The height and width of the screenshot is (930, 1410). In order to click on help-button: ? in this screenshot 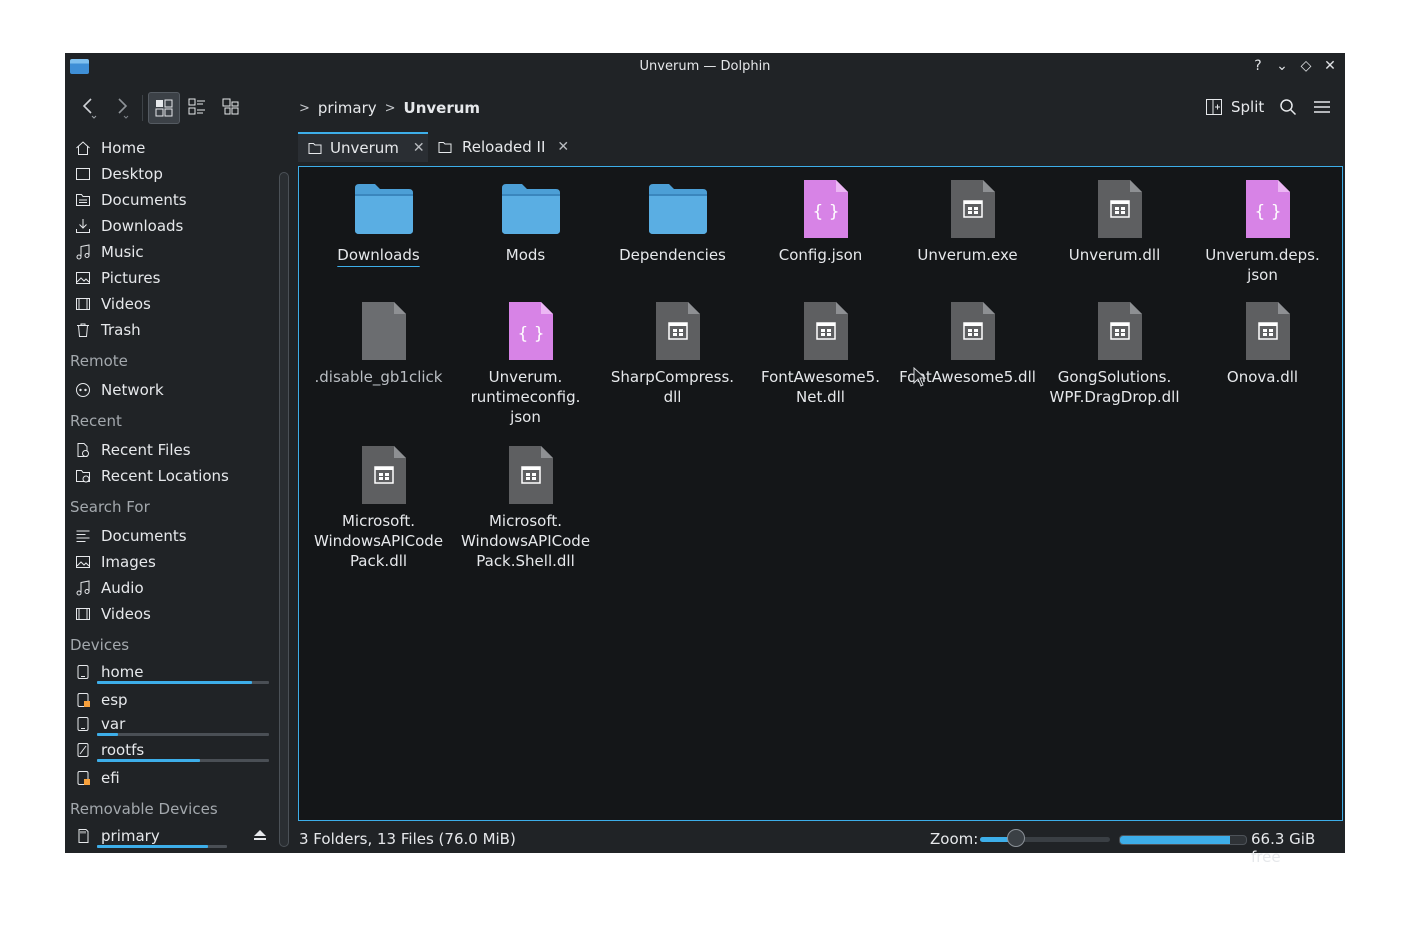, I will do `click(1258, 66)`.